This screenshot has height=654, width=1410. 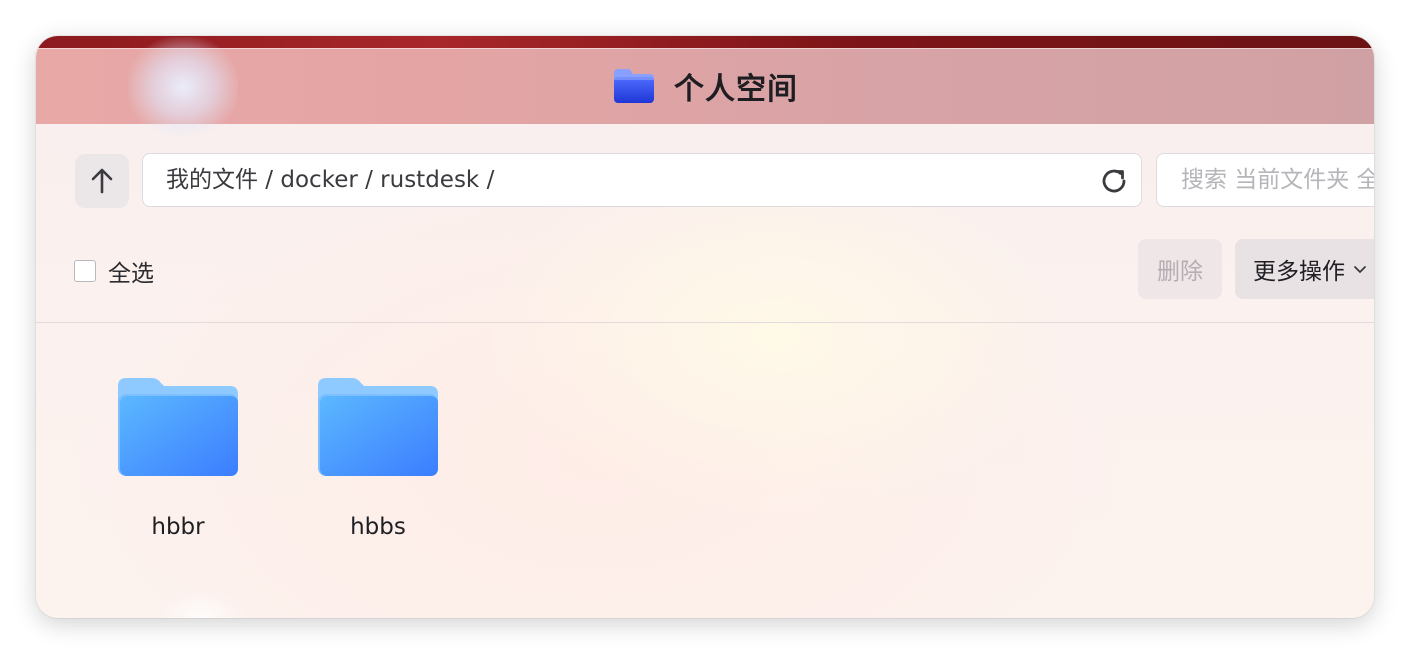 I want to click on select-all-label: 全选, so click(x=131, y=271).